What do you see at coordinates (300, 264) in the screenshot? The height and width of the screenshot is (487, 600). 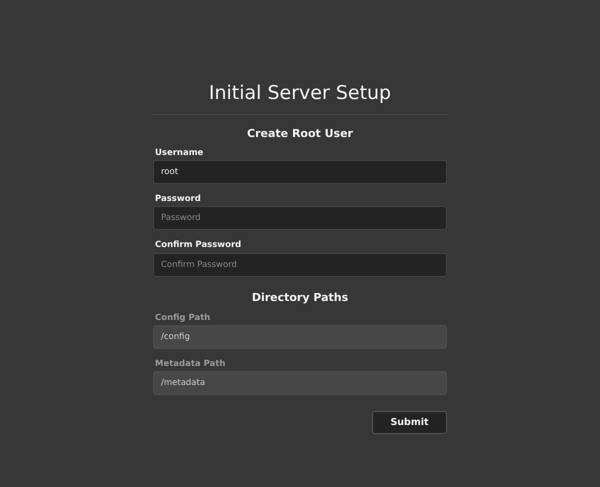 I see `input-field: Confirm Password` at bounding box center [300, 264].